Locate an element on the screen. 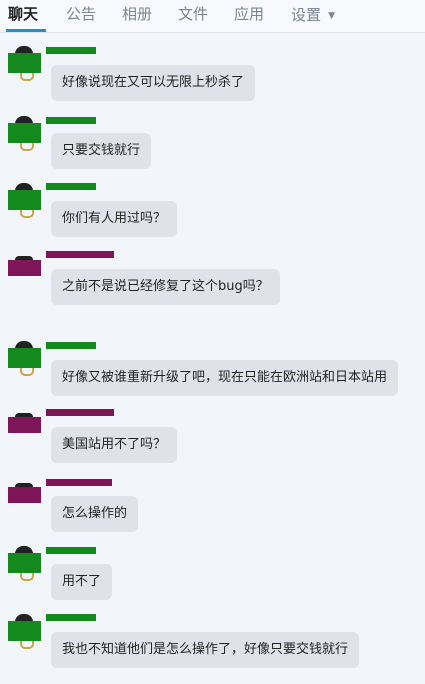 This screenshot has width=425, height=684. tab-announcements: 公告 is located at coordinates (81, 14).